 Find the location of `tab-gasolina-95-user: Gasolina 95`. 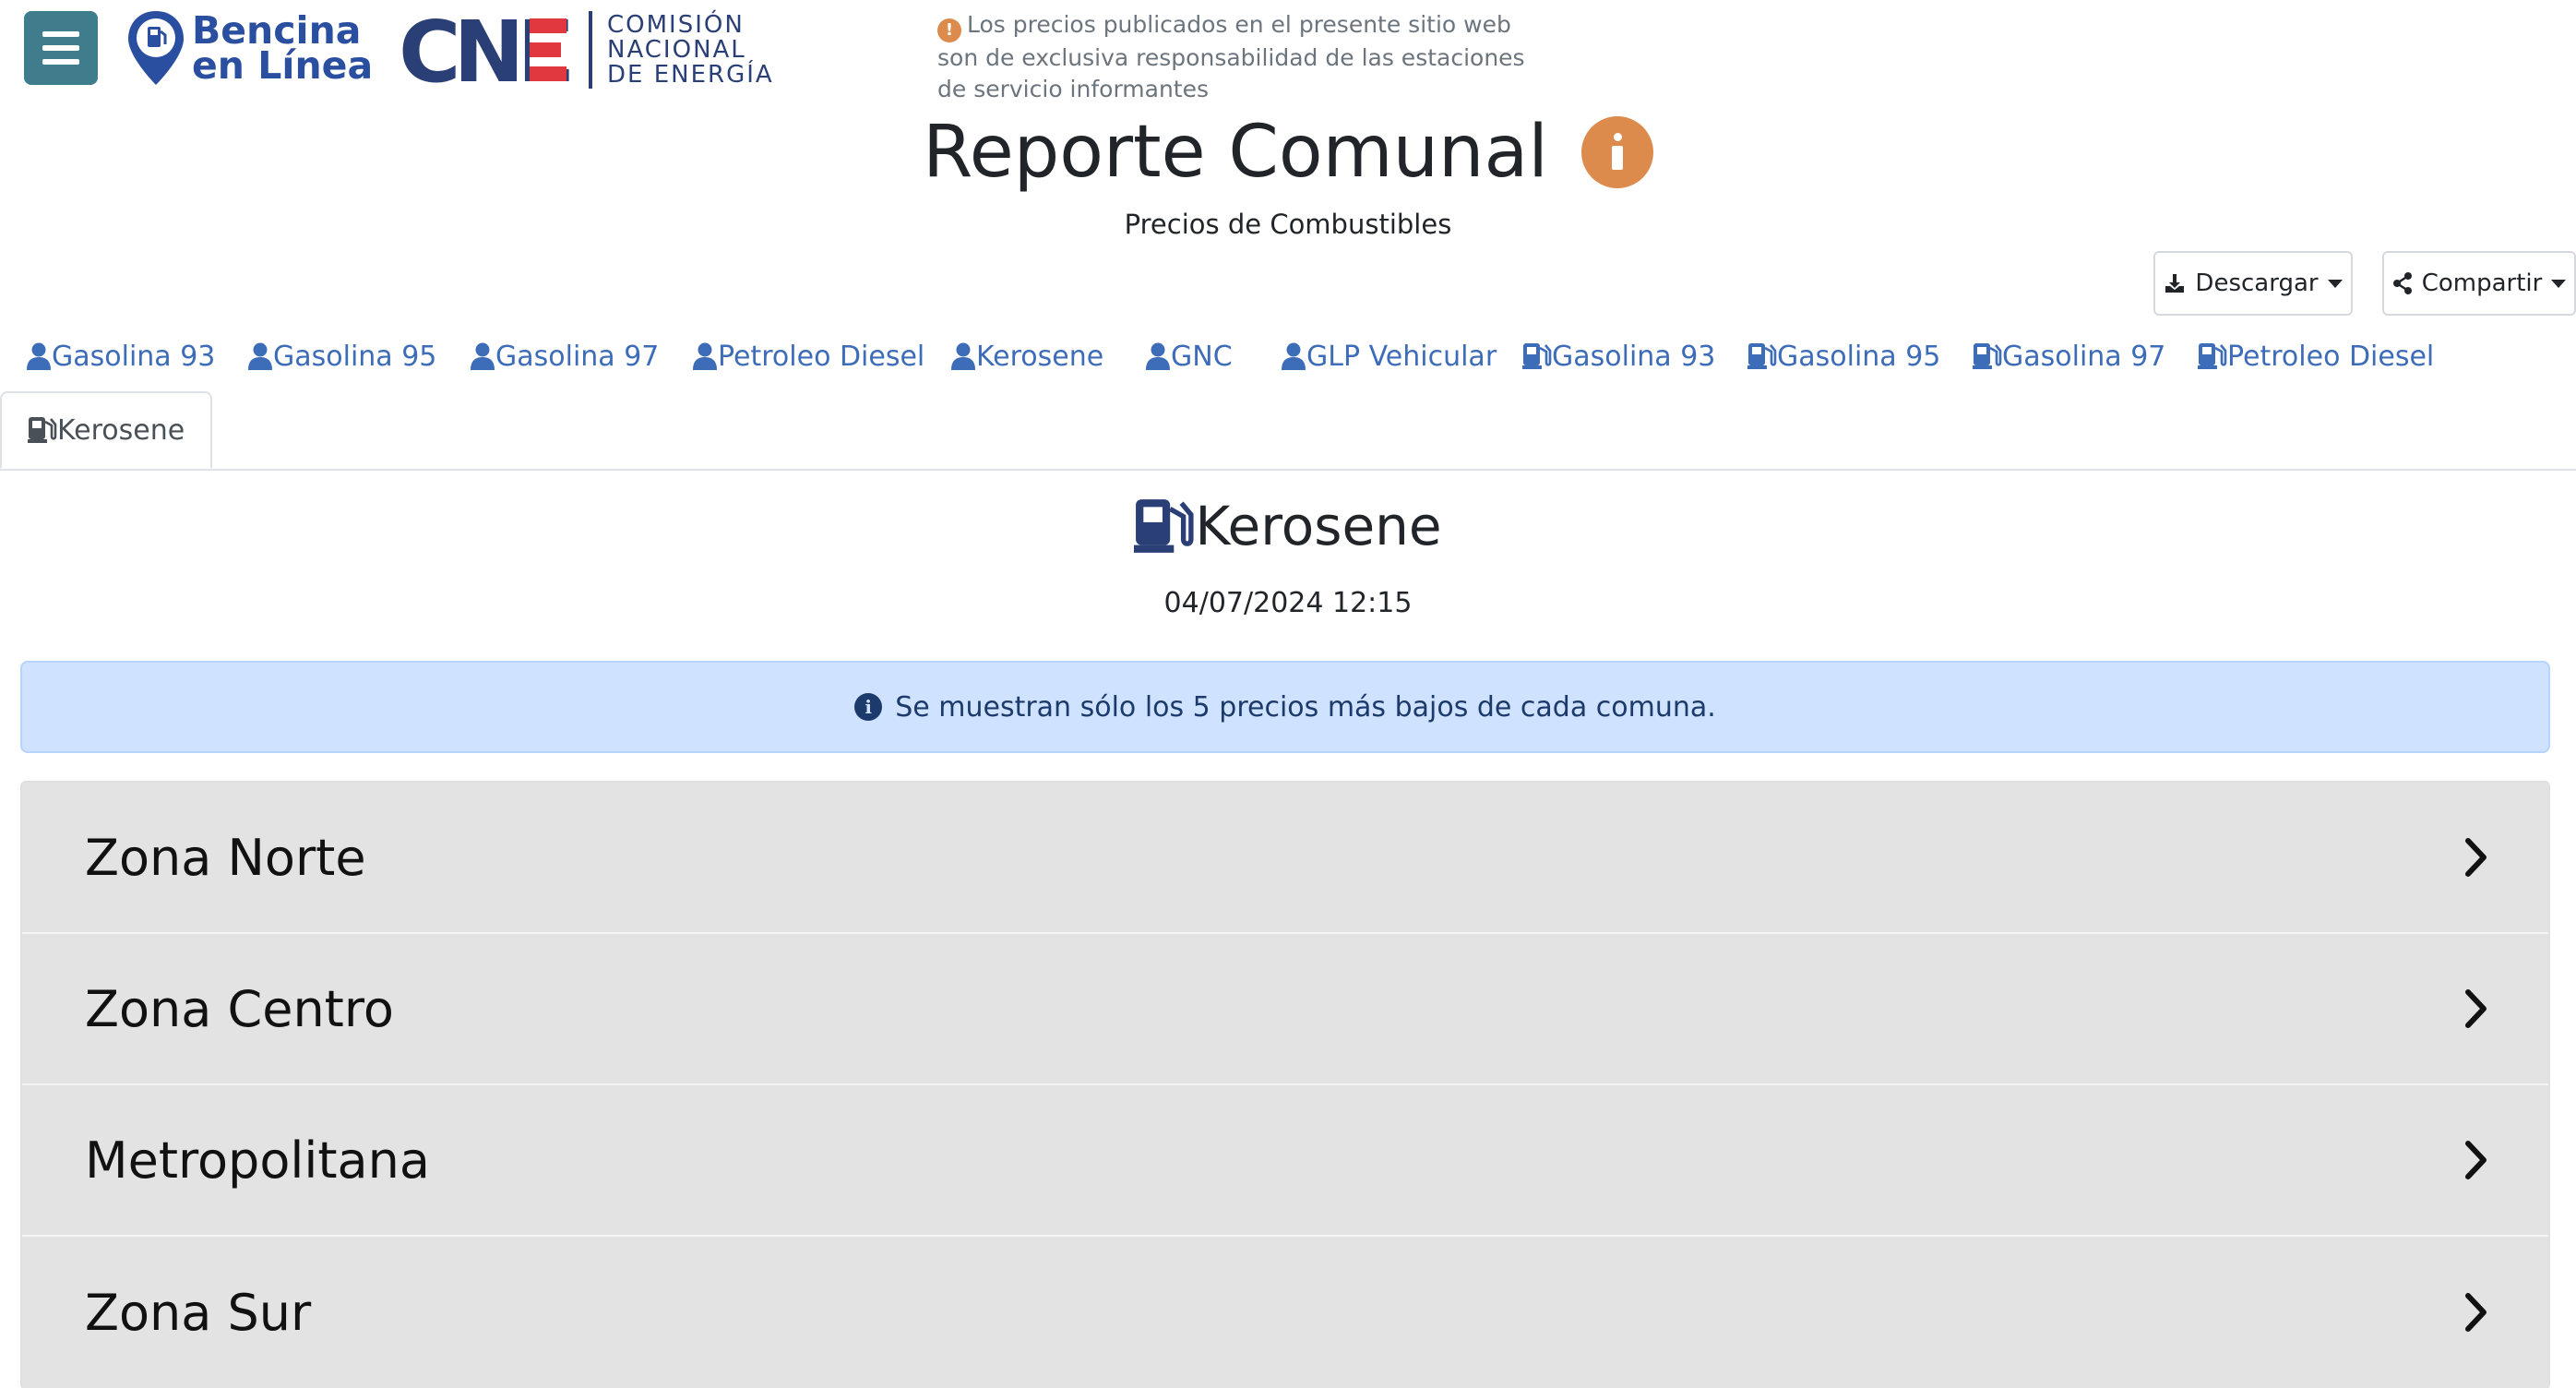

tab-gasolina-95-user: Gasolina 95 is located at coordinates (342, 356).